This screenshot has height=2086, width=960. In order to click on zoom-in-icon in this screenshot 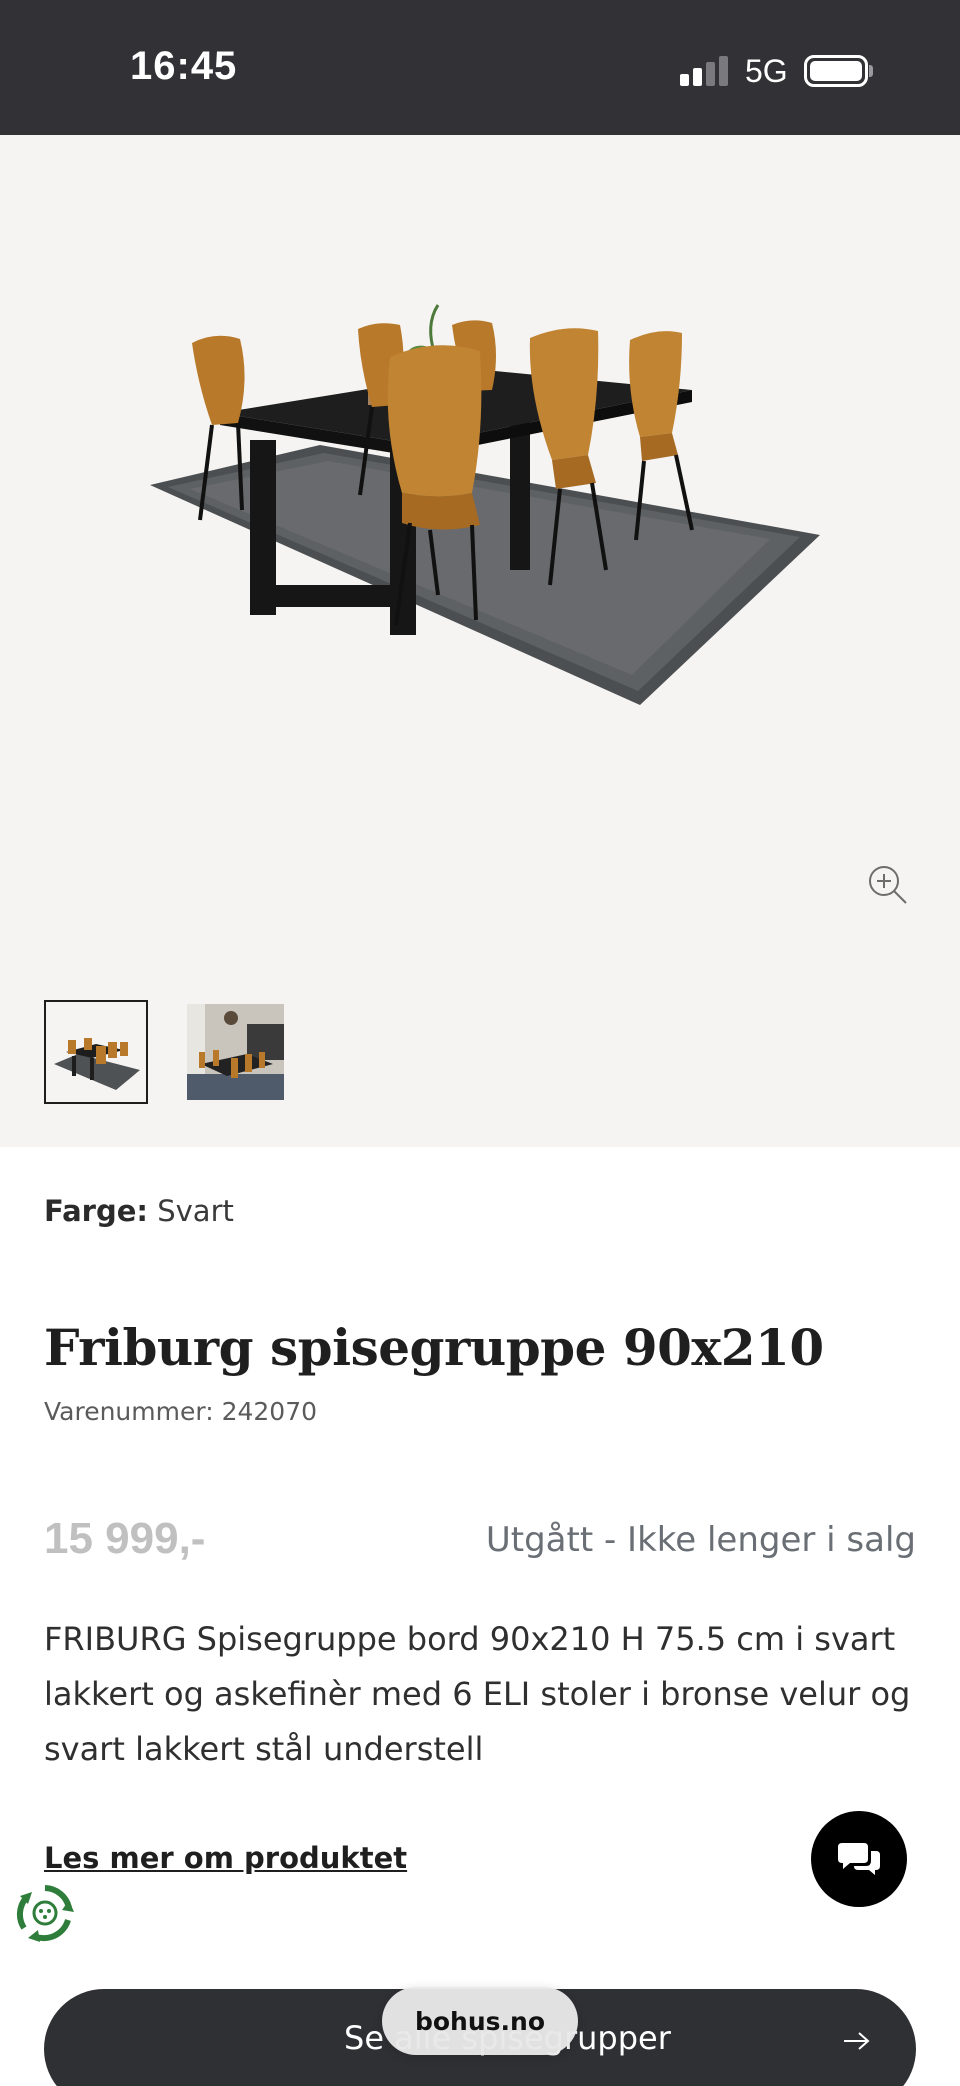, I will do `click(888, 885)`.